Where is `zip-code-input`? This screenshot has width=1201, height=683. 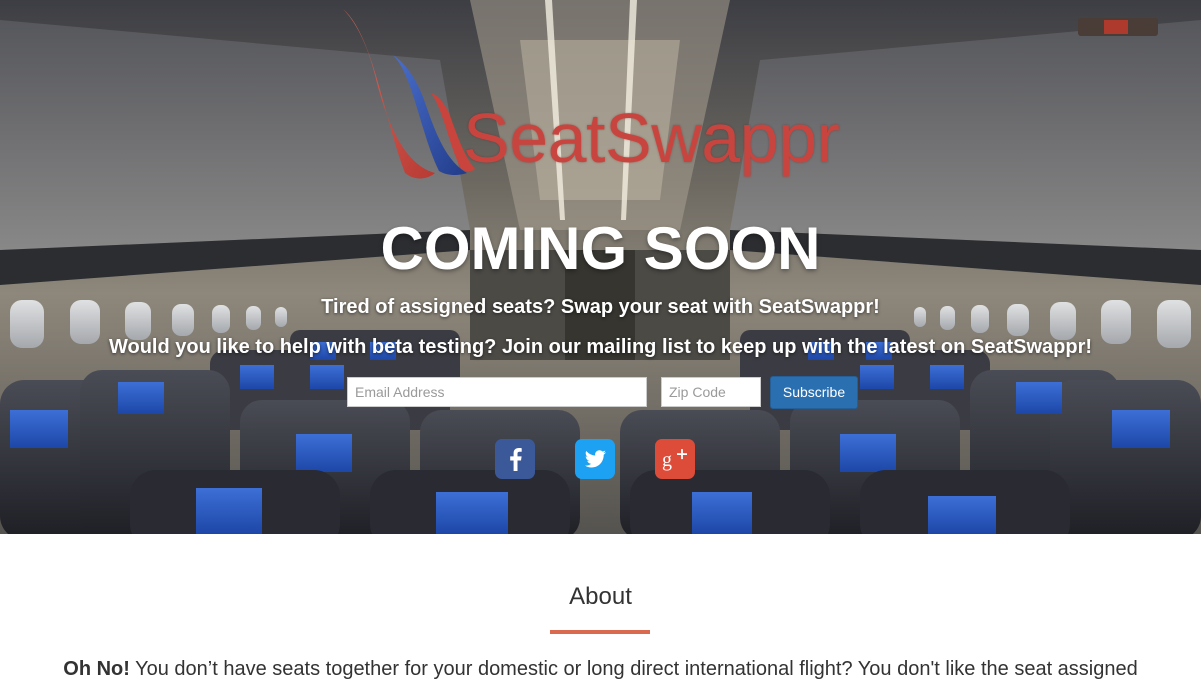 zip-code-input is located at coordinates (711, 392).